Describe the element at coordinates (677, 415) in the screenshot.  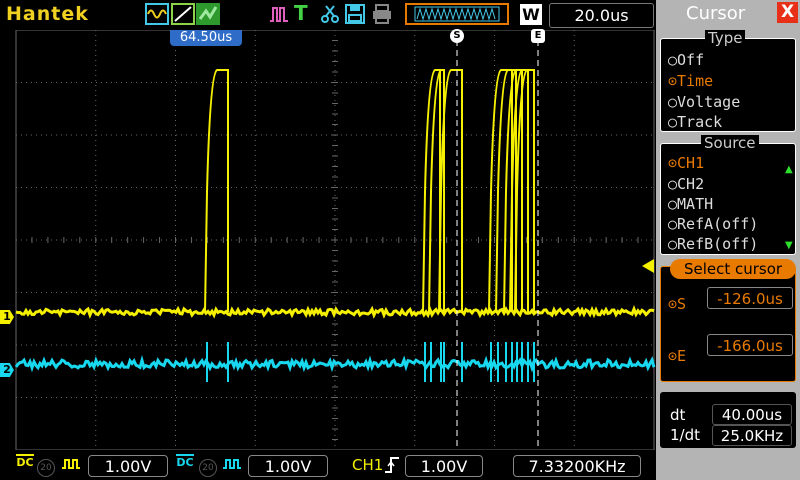
I see `dt-label: dt` at that location.